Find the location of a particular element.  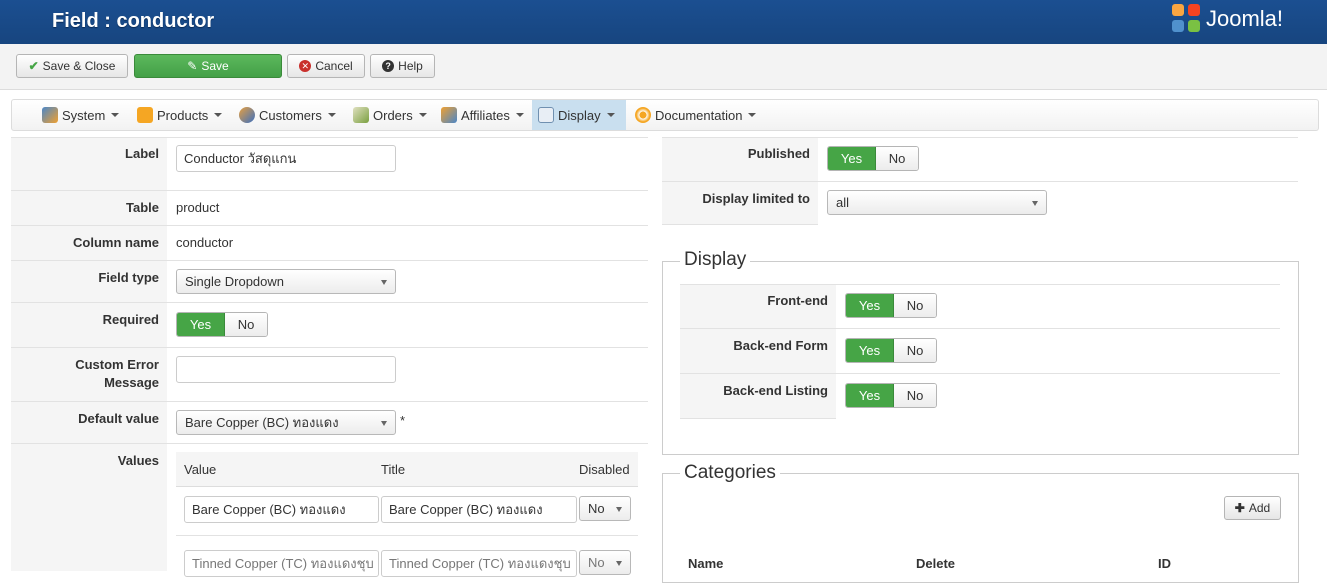

toolbar: ✔ Save & Close ✎ Save ✕ Cancel ? Help is located at coordinates (663, 67).